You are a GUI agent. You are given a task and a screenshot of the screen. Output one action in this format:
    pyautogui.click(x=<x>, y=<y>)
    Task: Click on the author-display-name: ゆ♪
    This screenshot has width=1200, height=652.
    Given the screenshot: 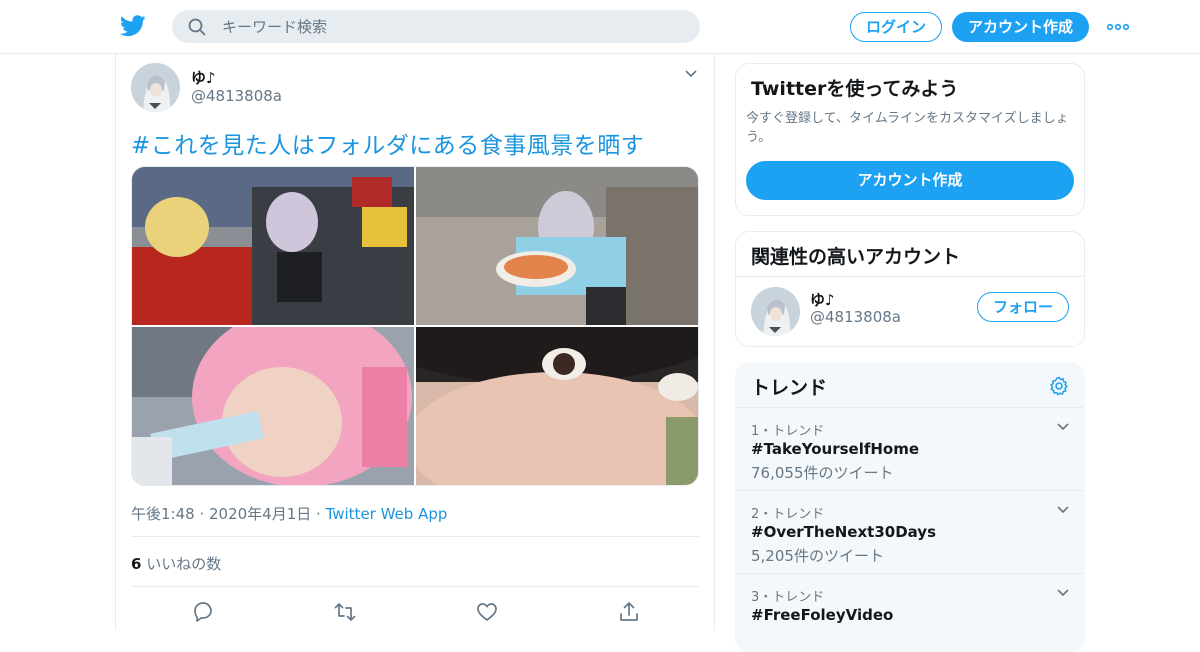 What is the action you would take?
    pyautogui.click(x=203, y=77)
    